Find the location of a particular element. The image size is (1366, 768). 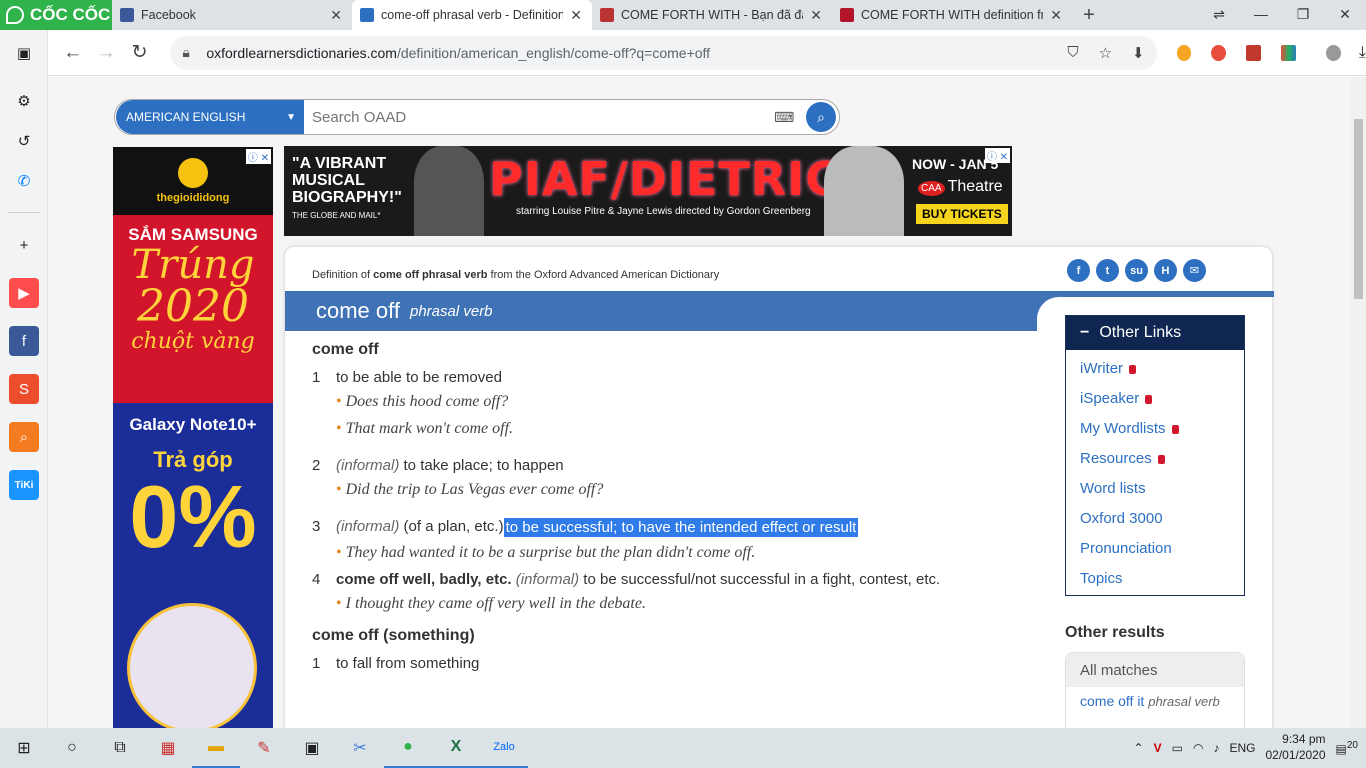

hyves-share-icon: H is located at coordinates (1165, 270).